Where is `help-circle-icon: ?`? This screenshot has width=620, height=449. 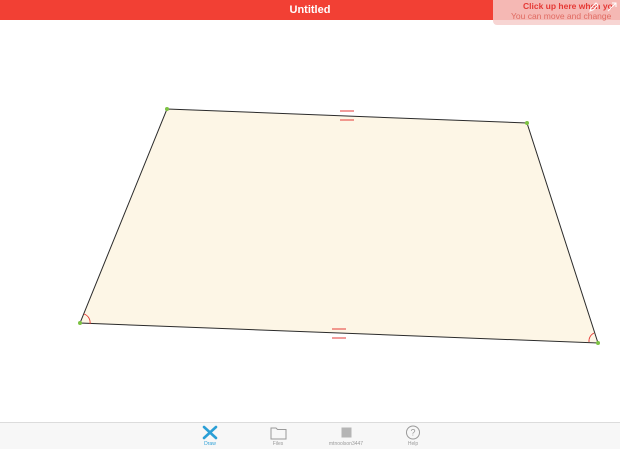 help-circle-icon: ? is located at coordinates (413, 432).